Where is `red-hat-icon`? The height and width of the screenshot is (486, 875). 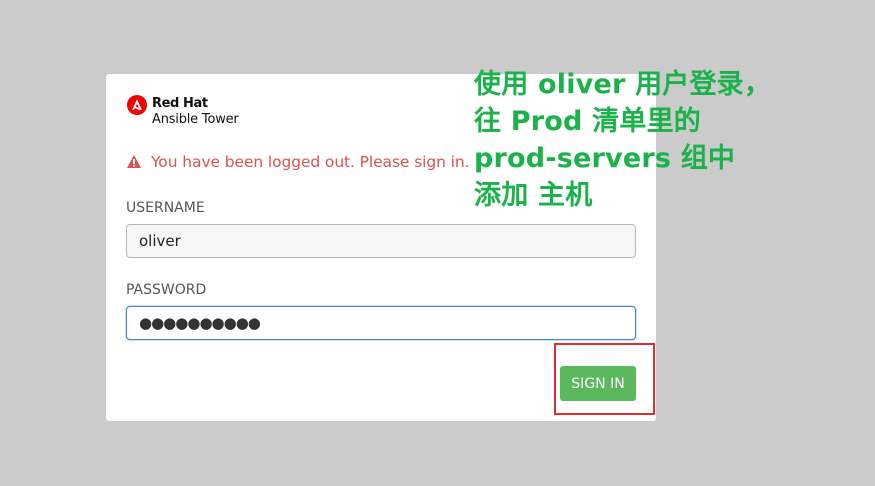
red-hat-icon is located at coordinates (137, 105).